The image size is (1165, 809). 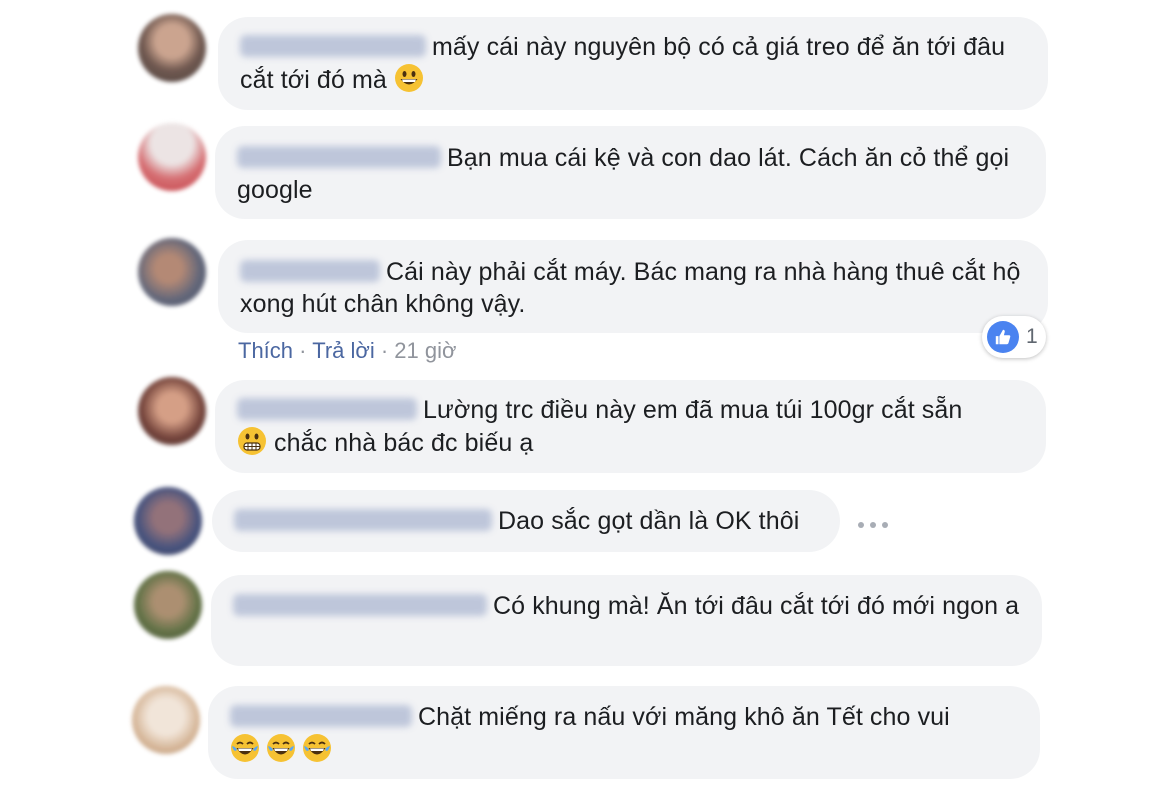 I want to click on grinning-emoji-icon, so click(x=409, y=78).